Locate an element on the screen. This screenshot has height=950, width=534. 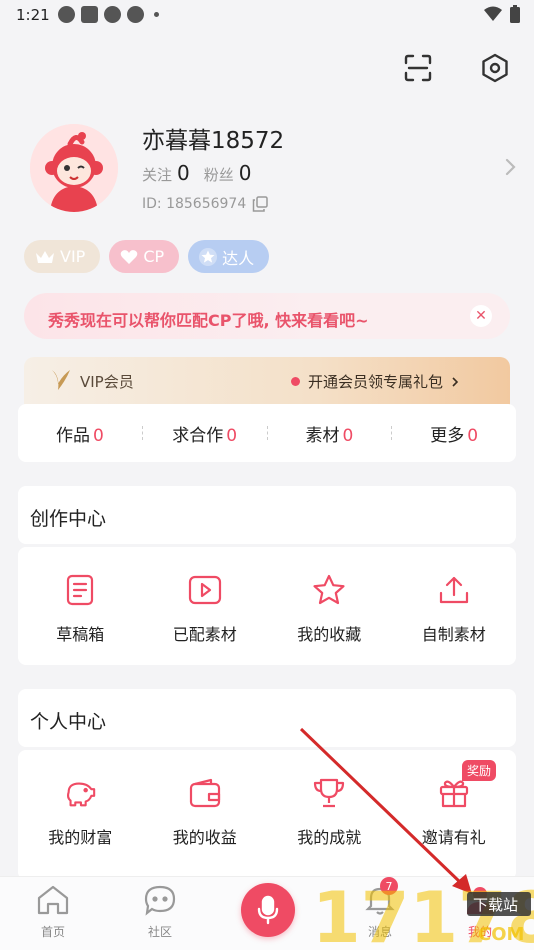
drafts-label: 草稿箱 is located at coordinates (80, 634).